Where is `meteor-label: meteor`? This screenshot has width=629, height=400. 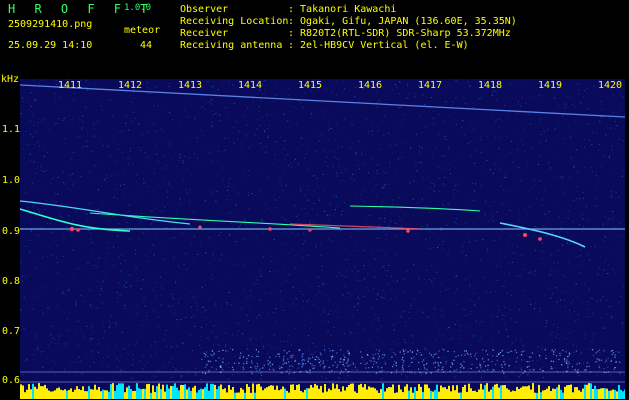
meteor-label: meteor is located at coordinates (142, 30).